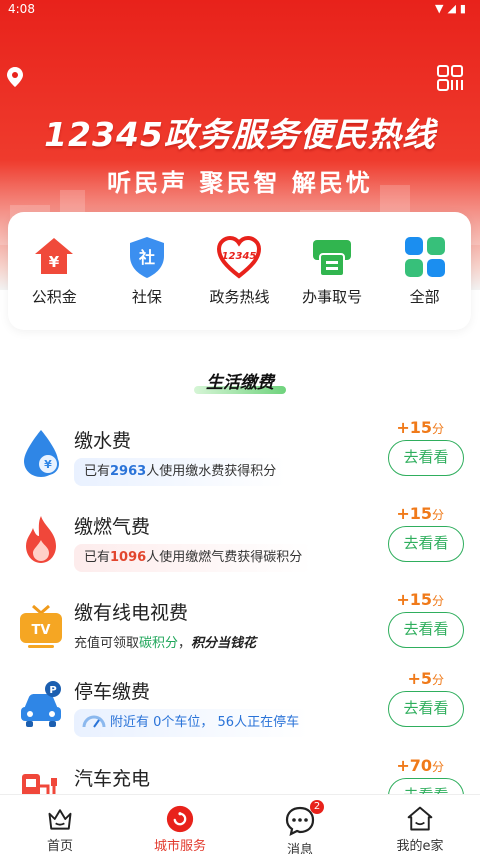  Describe the element at coordinates (159, 643) in the screenshot. I see `tip-highlight: 碳积分` at that location.